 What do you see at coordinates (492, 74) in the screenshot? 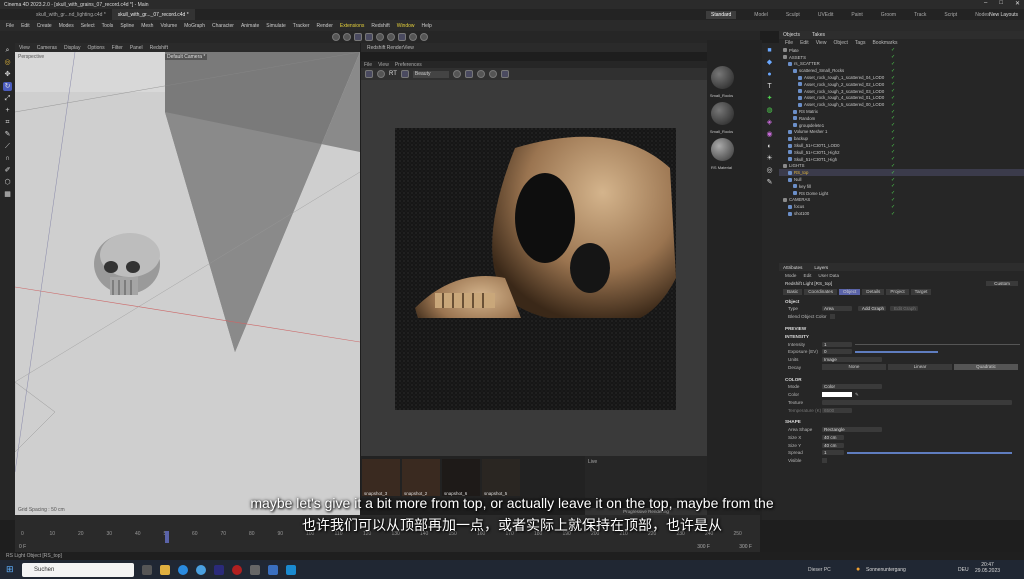
I see `rv-color-icon` at bounding box center [492, 74].